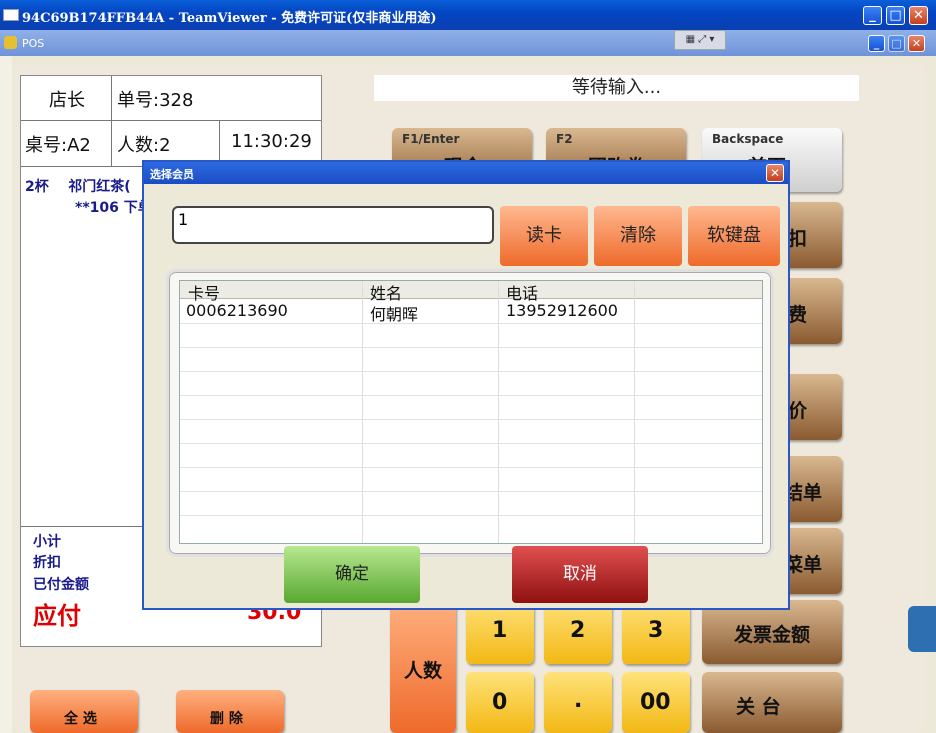 The image size is (936, 733). I want to click on manager-label: 店长, so click(67, 100).